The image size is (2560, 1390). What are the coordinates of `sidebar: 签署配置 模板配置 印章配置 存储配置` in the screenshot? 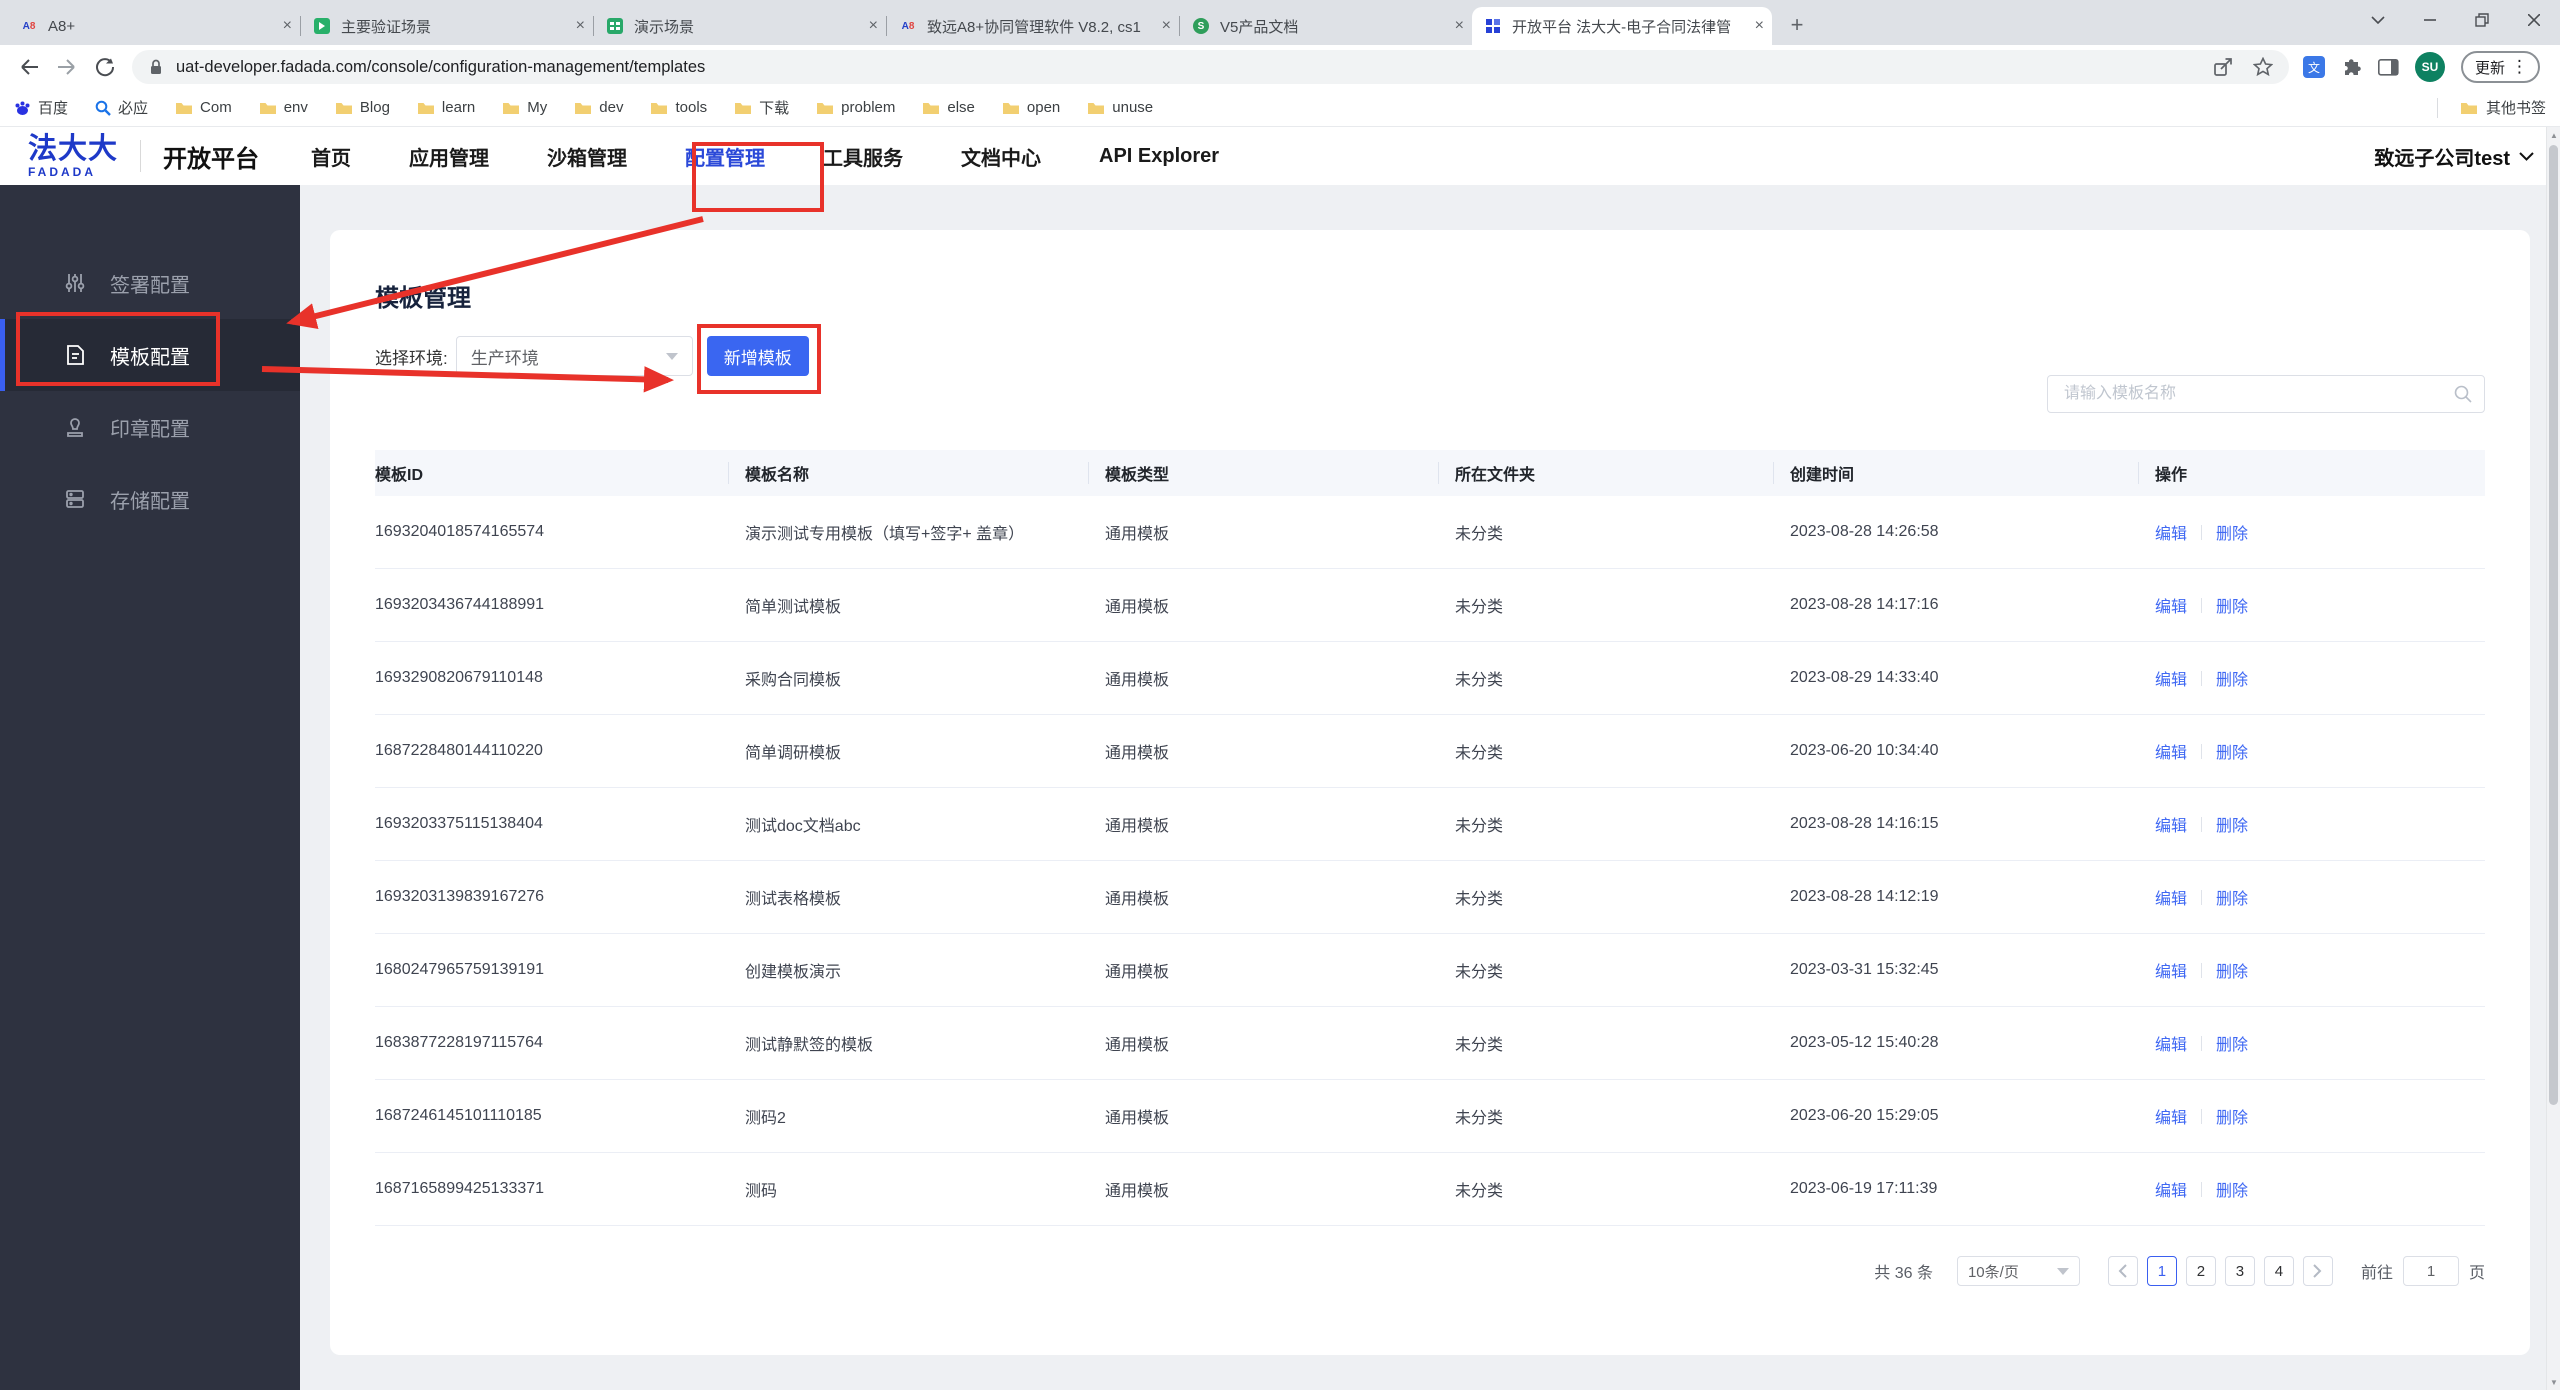 It's located at (150, 787).